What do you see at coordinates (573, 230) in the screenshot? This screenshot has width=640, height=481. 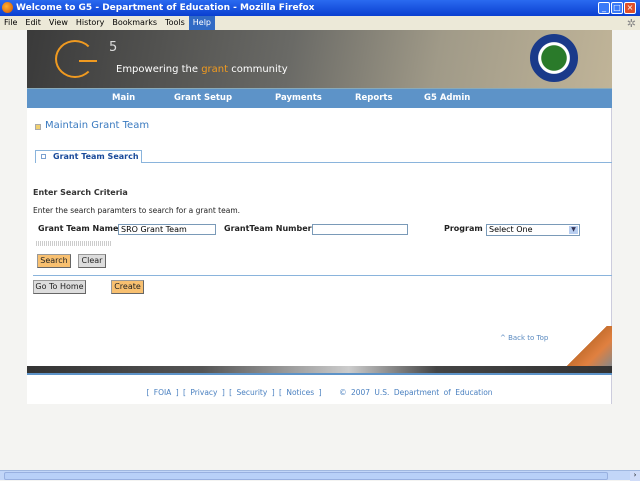 I see `chevron-down-icon: ▼` at bounding box center [573, 230].